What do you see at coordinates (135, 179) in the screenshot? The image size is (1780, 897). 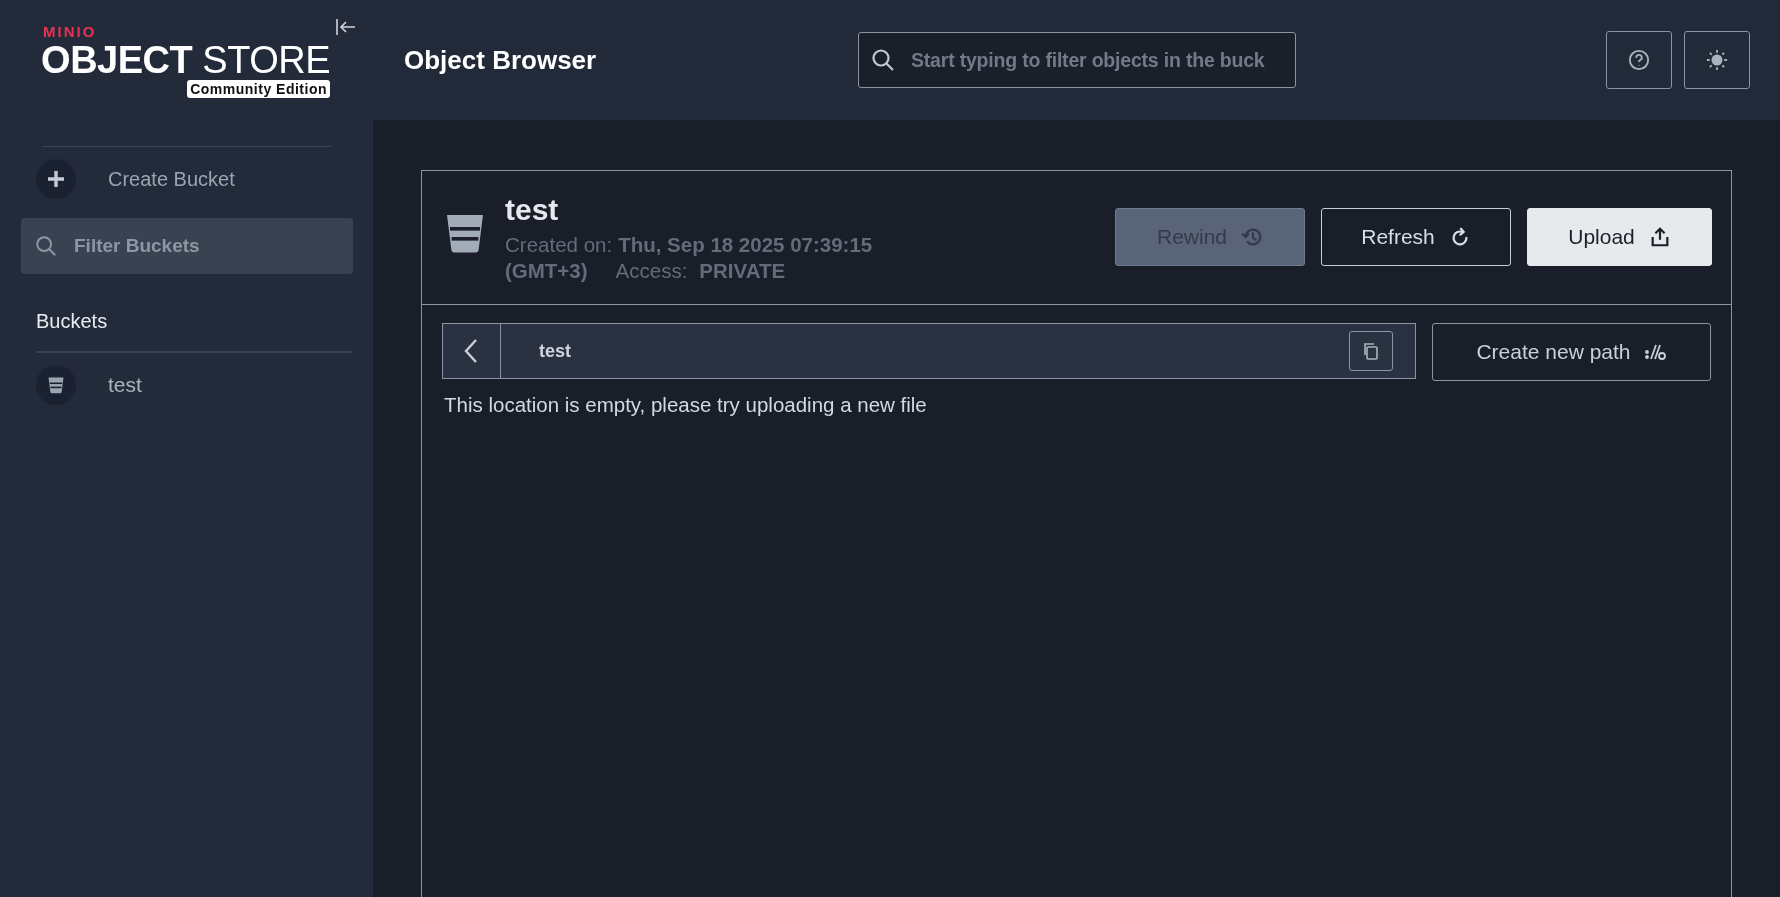 I see `create-bucket-button: Create Bucket` at bounding box center [135, 179].